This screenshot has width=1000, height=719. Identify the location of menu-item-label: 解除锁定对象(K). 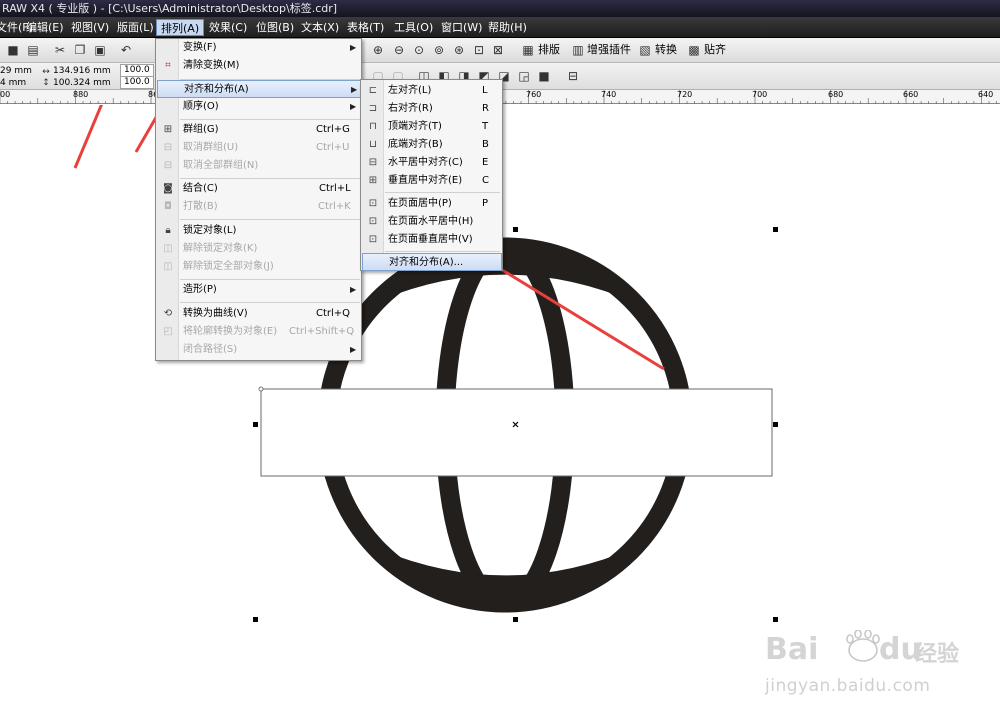
(220, 248).